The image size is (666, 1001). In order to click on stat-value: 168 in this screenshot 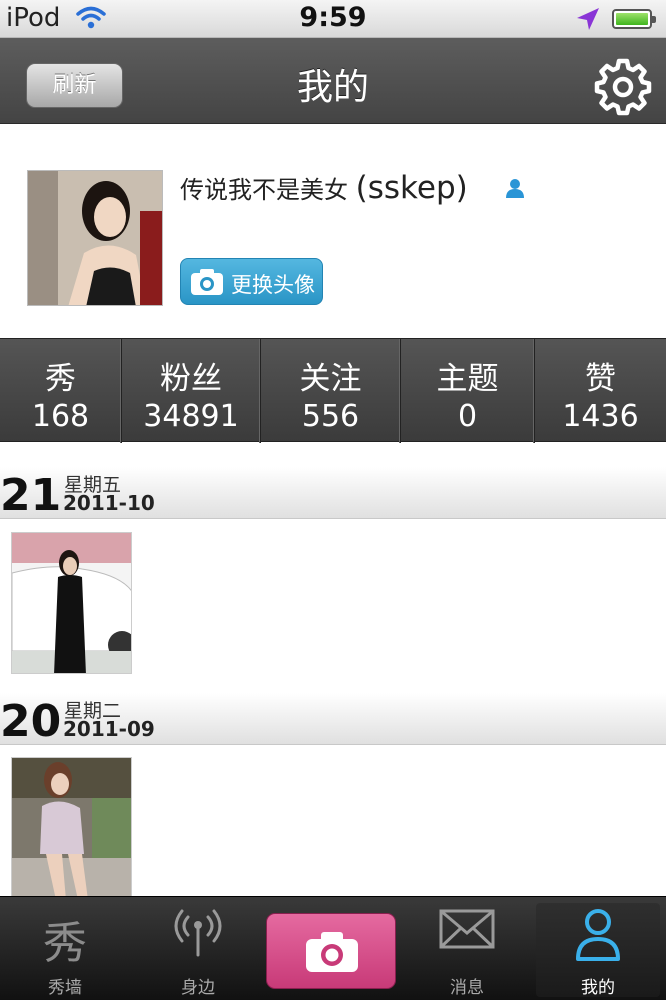, I will do `click(60, 416)`.